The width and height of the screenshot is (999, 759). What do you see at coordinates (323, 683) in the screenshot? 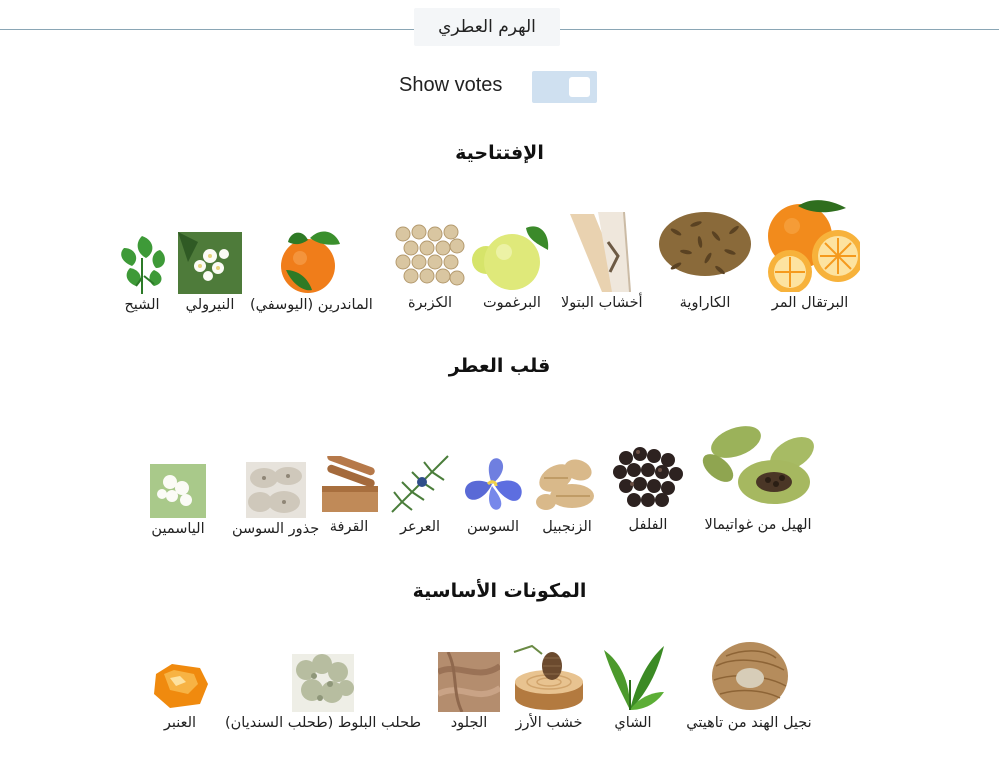
I see `oakmoss-icon` at bounding box center [323, 683].